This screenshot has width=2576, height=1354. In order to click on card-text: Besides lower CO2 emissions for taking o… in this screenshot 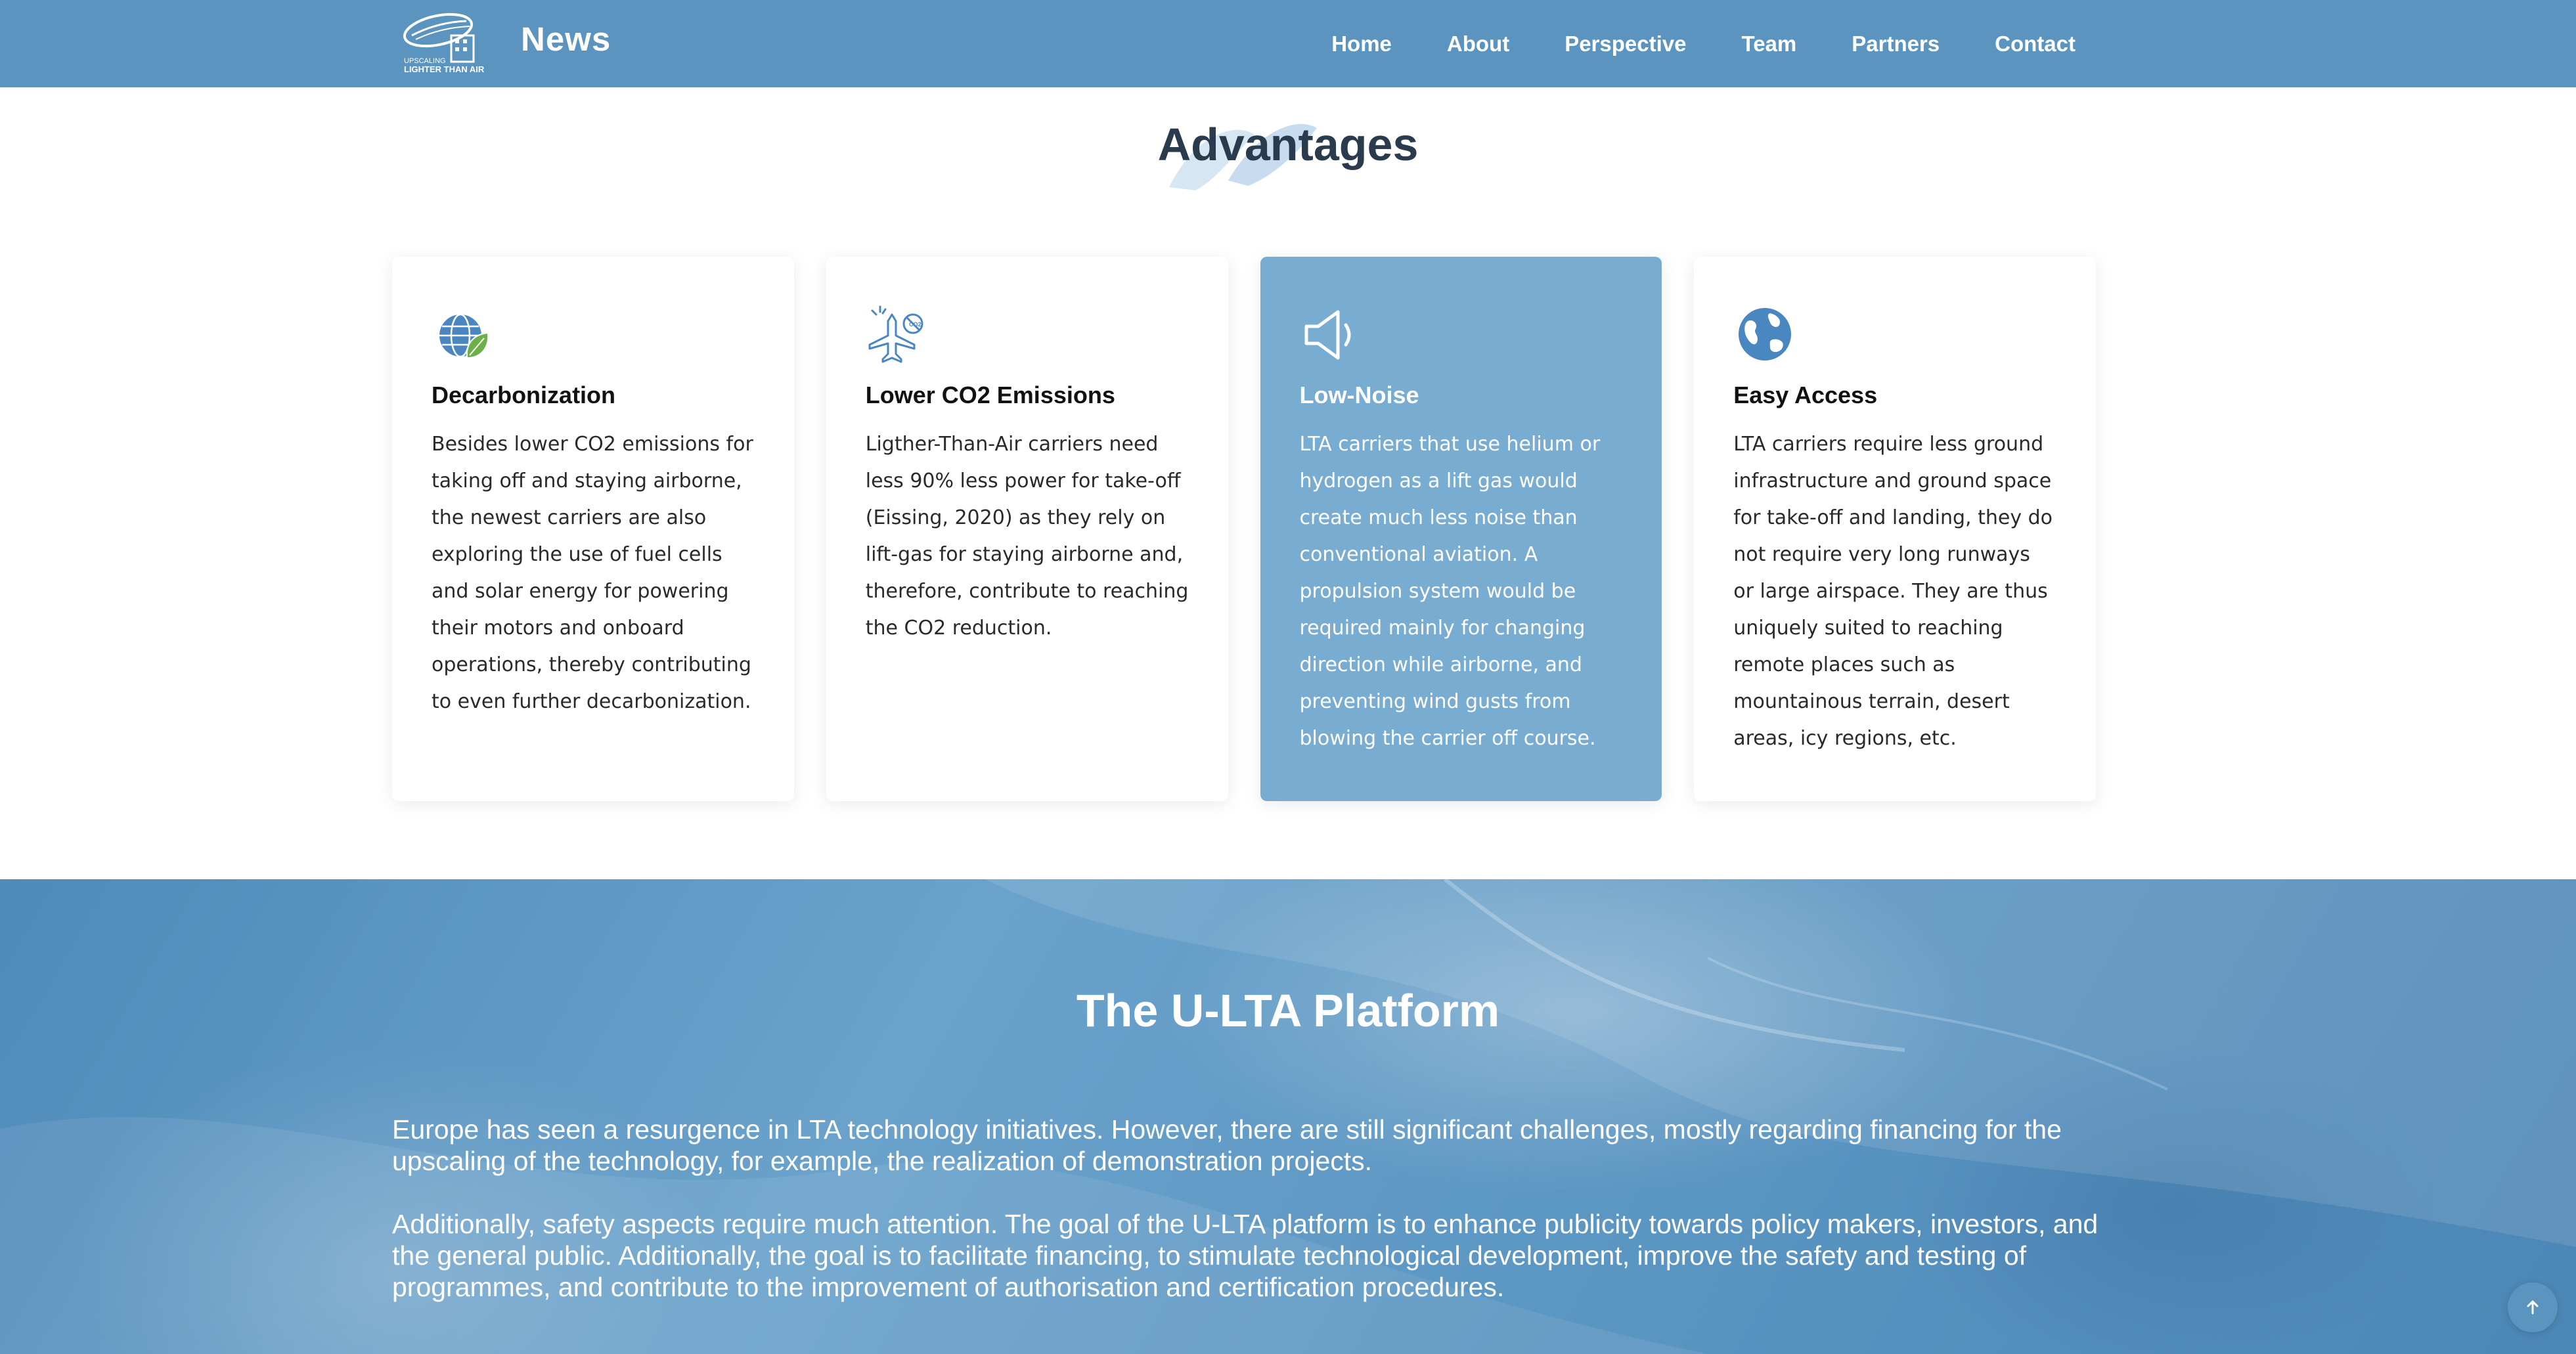, I will do `click(592, 573)`.